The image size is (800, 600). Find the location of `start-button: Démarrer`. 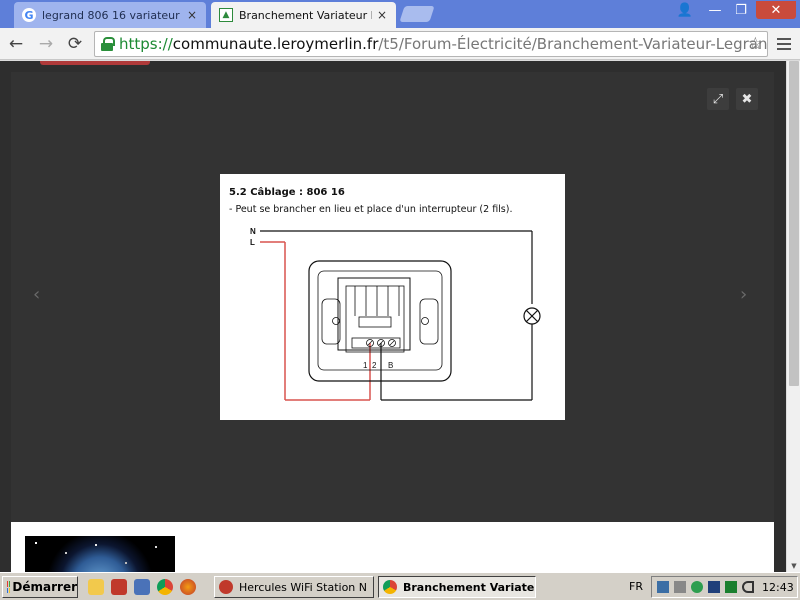

start-button: Démarrer is located at coordinates (40, 587).